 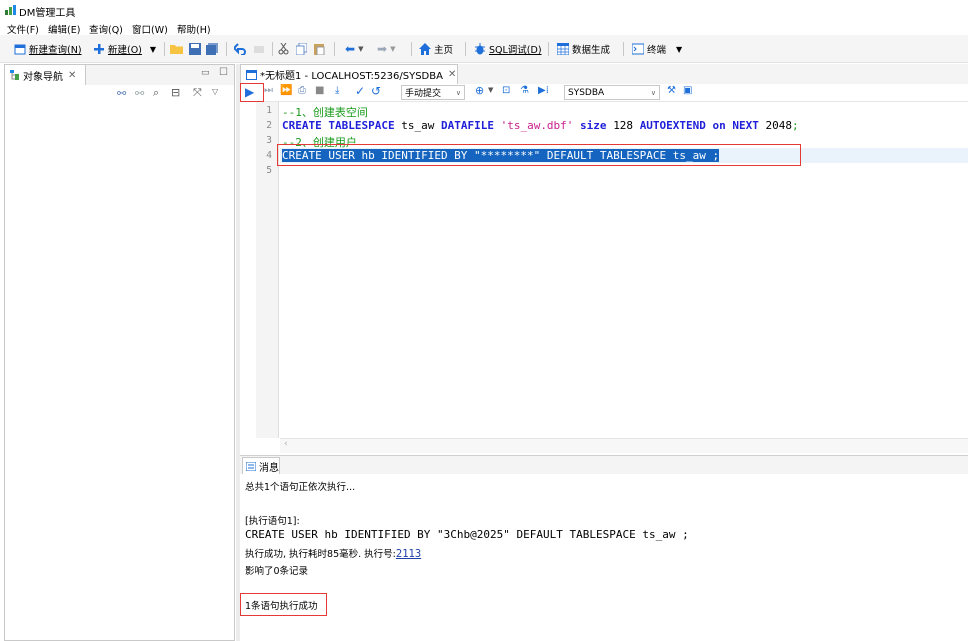 I want to click on app-title: DM管理工具, so click(x=47, y=13).